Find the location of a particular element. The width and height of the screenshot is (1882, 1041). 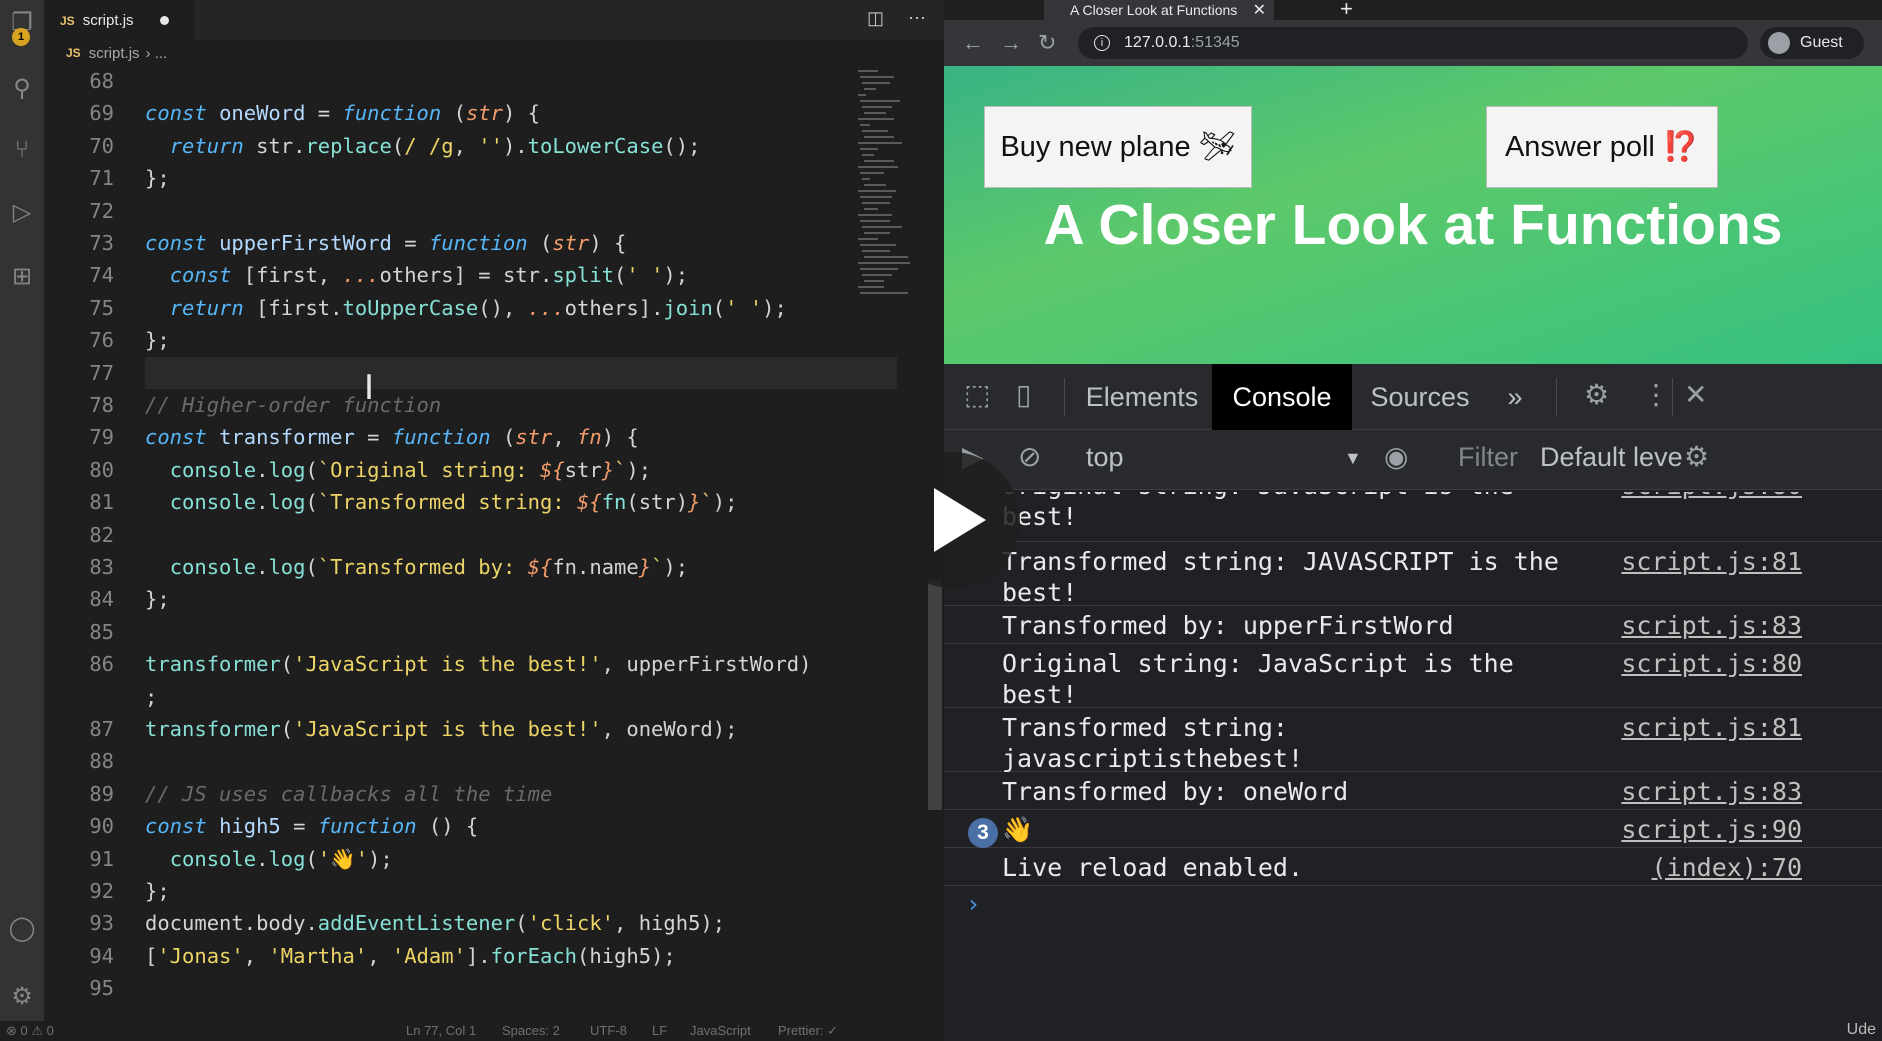

new-tab-icon: + is located at coordinates (1346, 11).